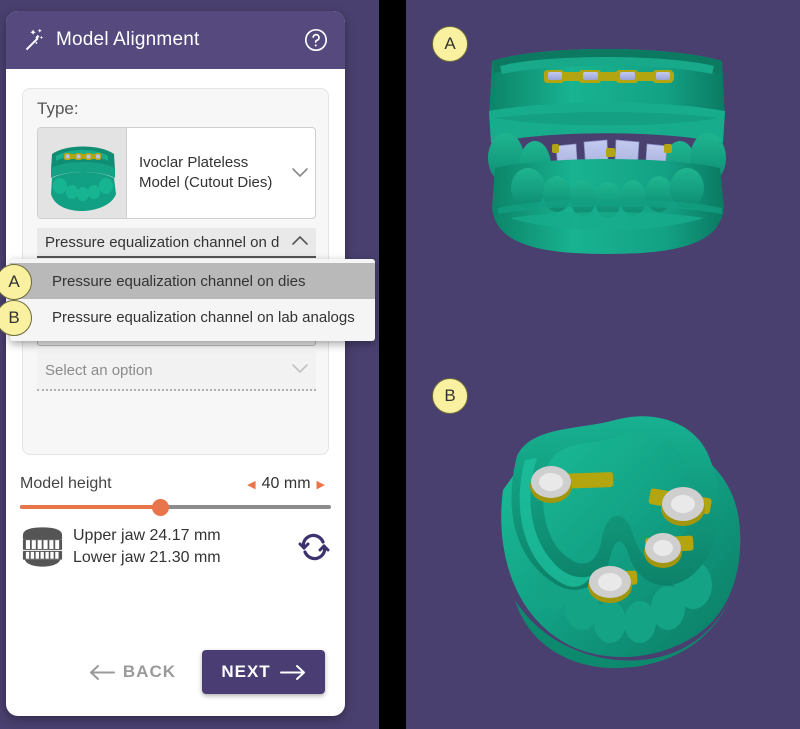  Describe the element at coordinates (149, 671) in the screenshot. I see `back-button-label: BACK` at that location.